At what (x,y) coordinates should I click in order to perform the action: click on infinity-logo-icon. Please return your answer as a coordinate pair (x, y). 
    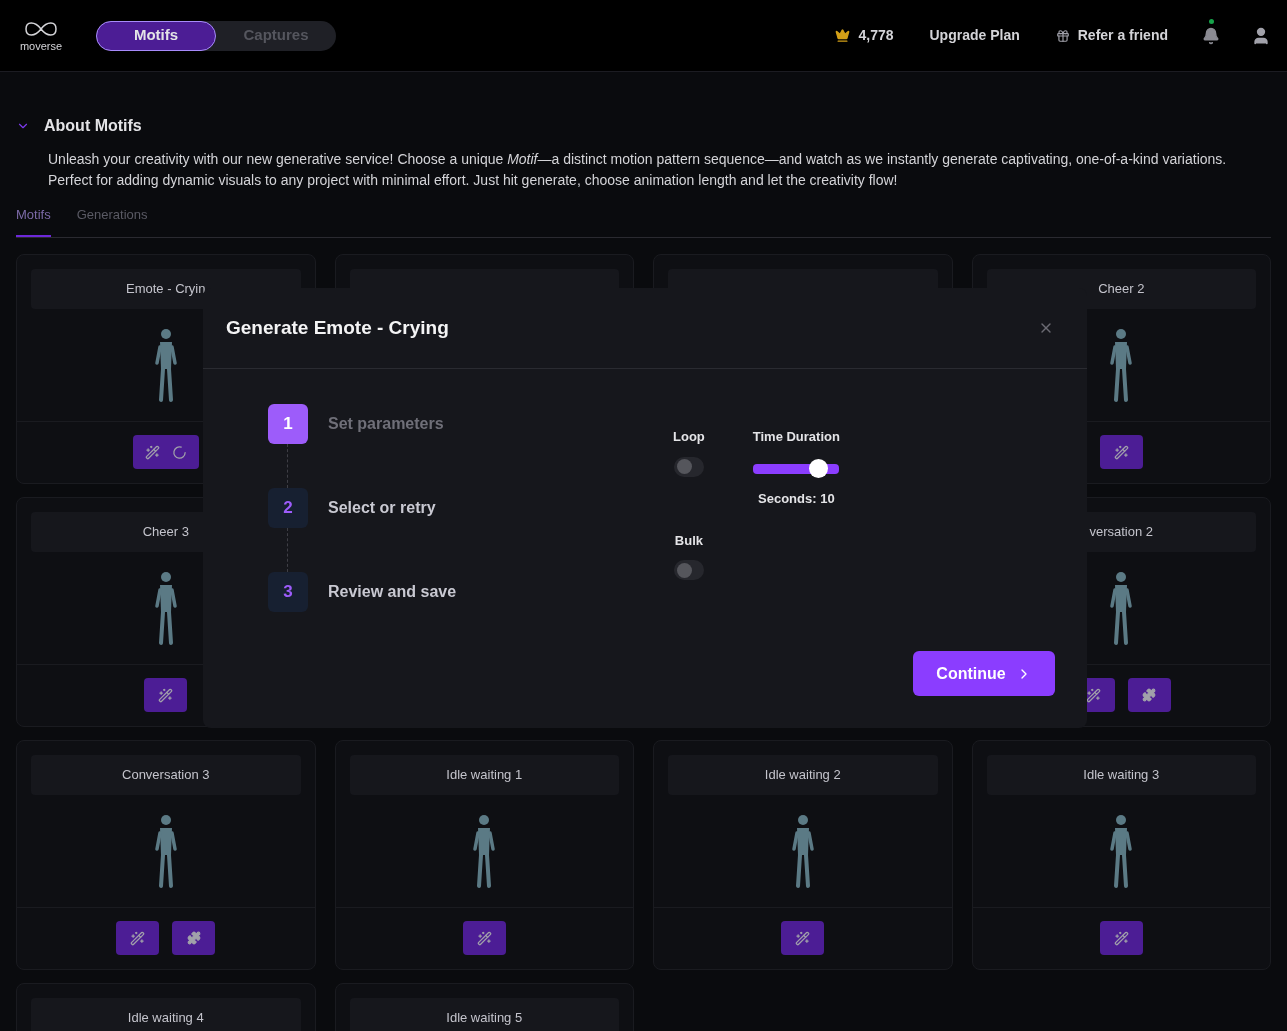
    Looking at the image, I should click on (41, 29).